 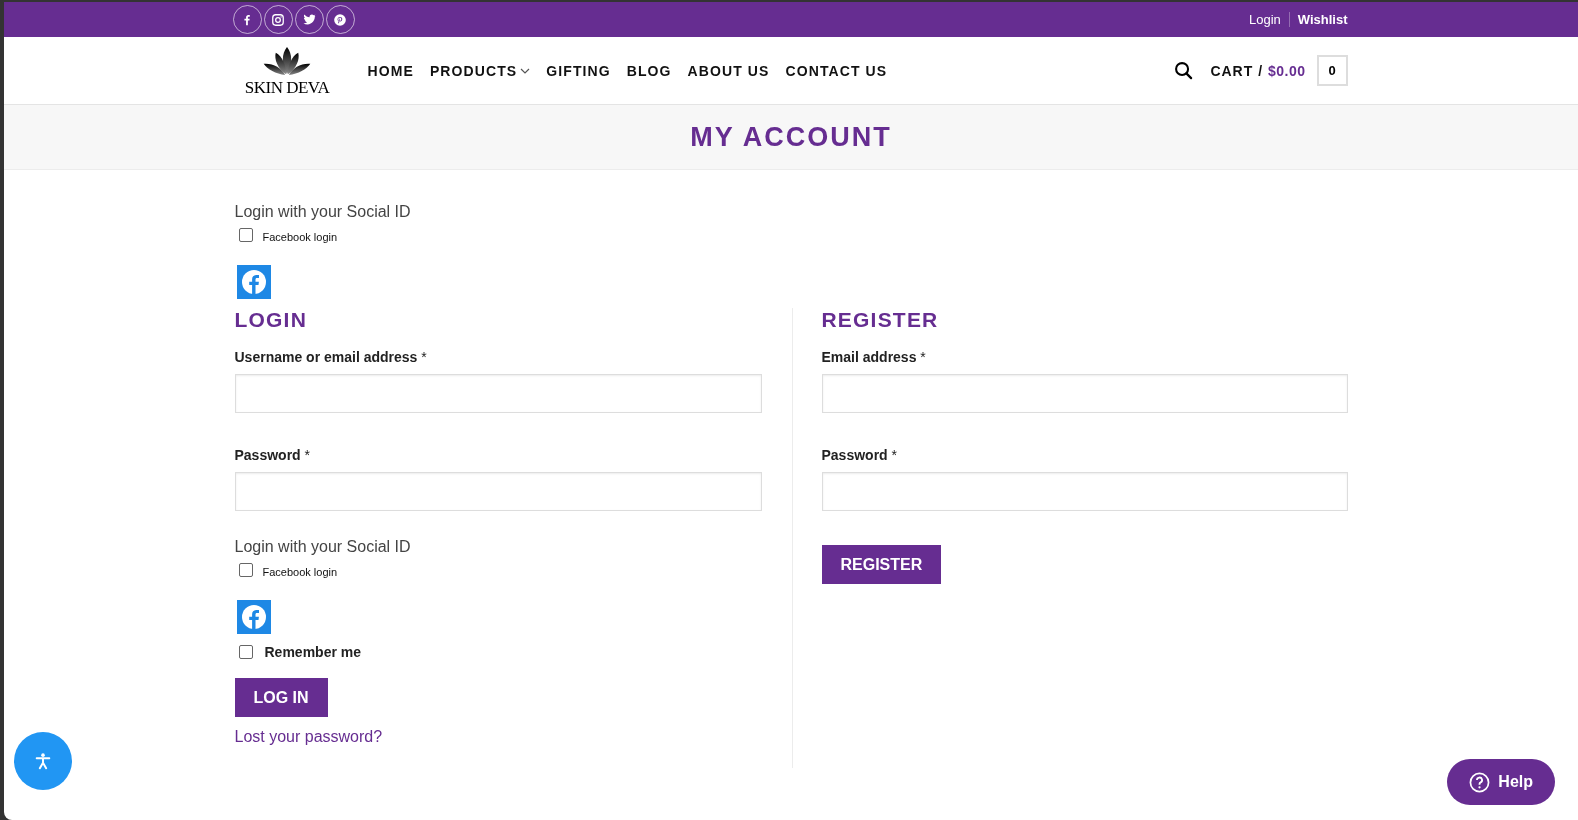 What do you see at coordinates (874, 357) in the screenshot?
I see `field-label: Email address *` at bounding box center [874, 357].